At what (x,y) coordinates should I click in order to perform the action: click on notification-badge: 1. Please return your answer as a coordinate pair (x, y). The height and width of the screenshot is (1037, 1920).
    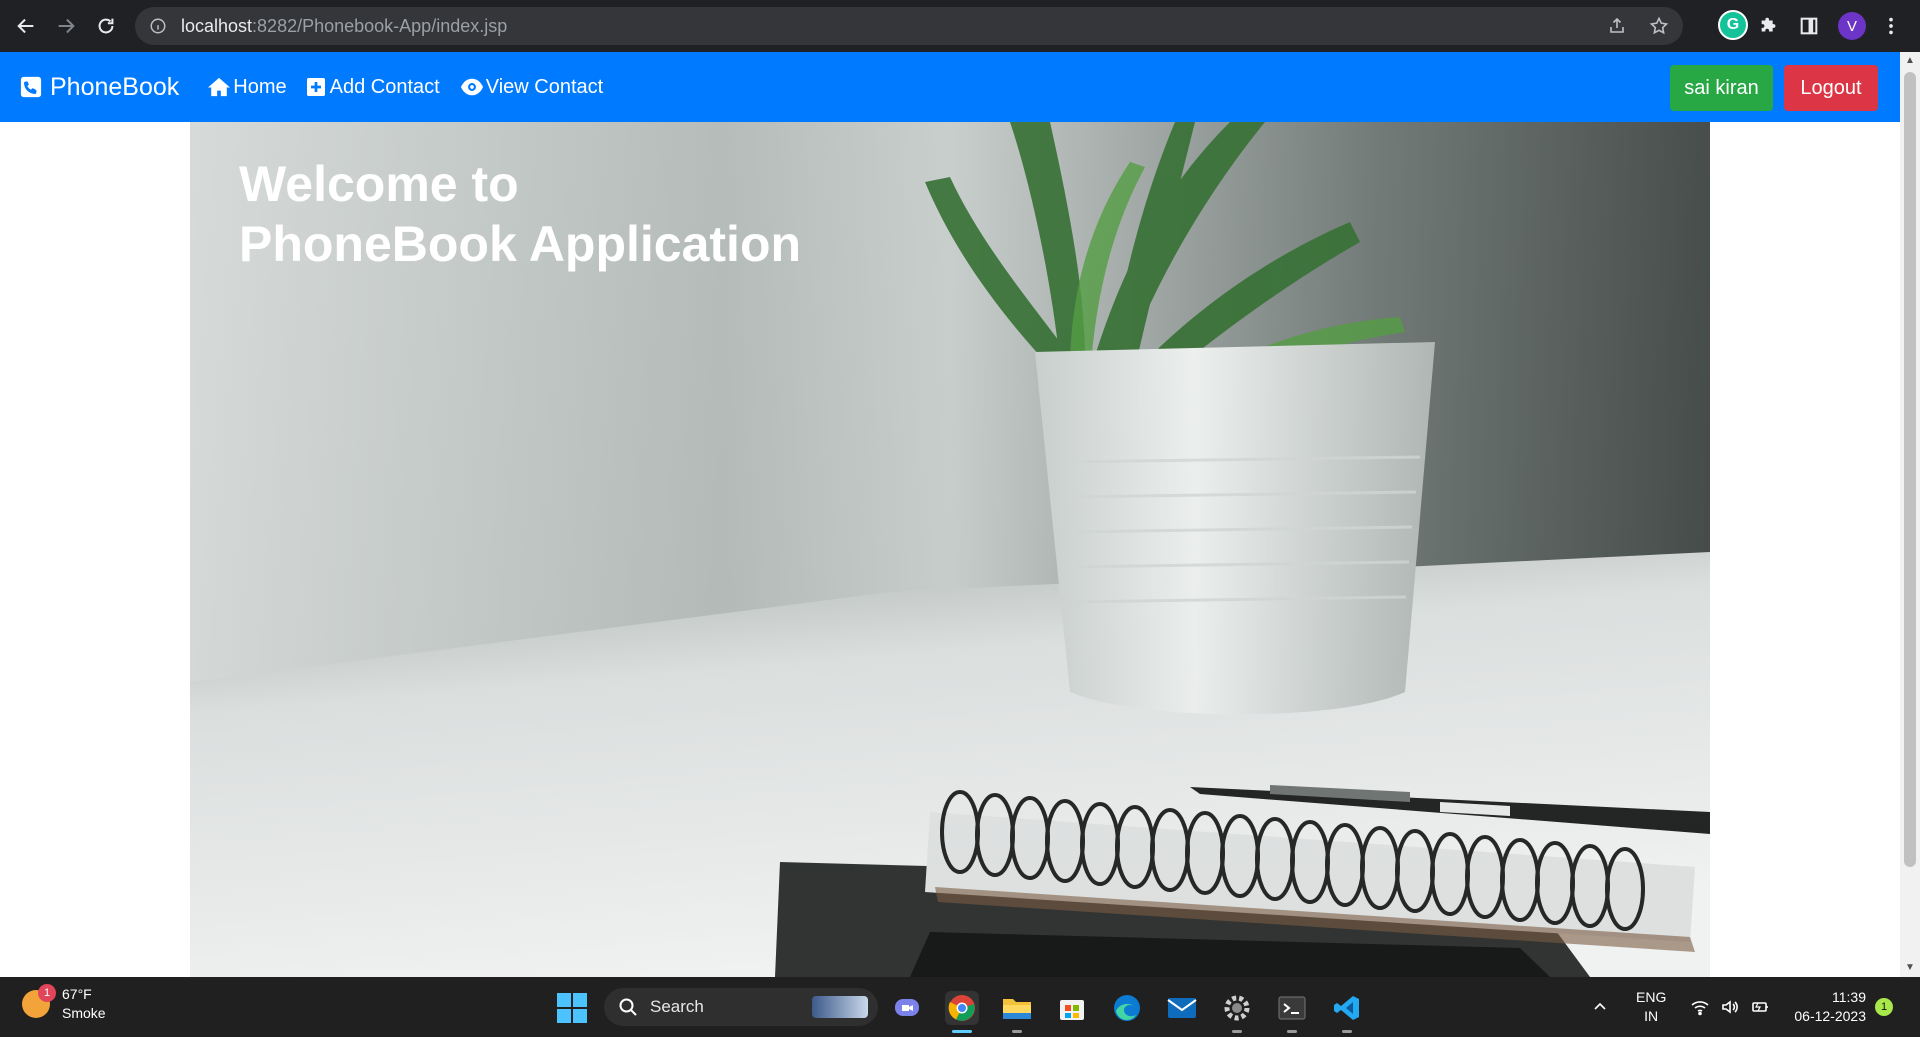
    Looking at the image, I should click on (1884, 1007).